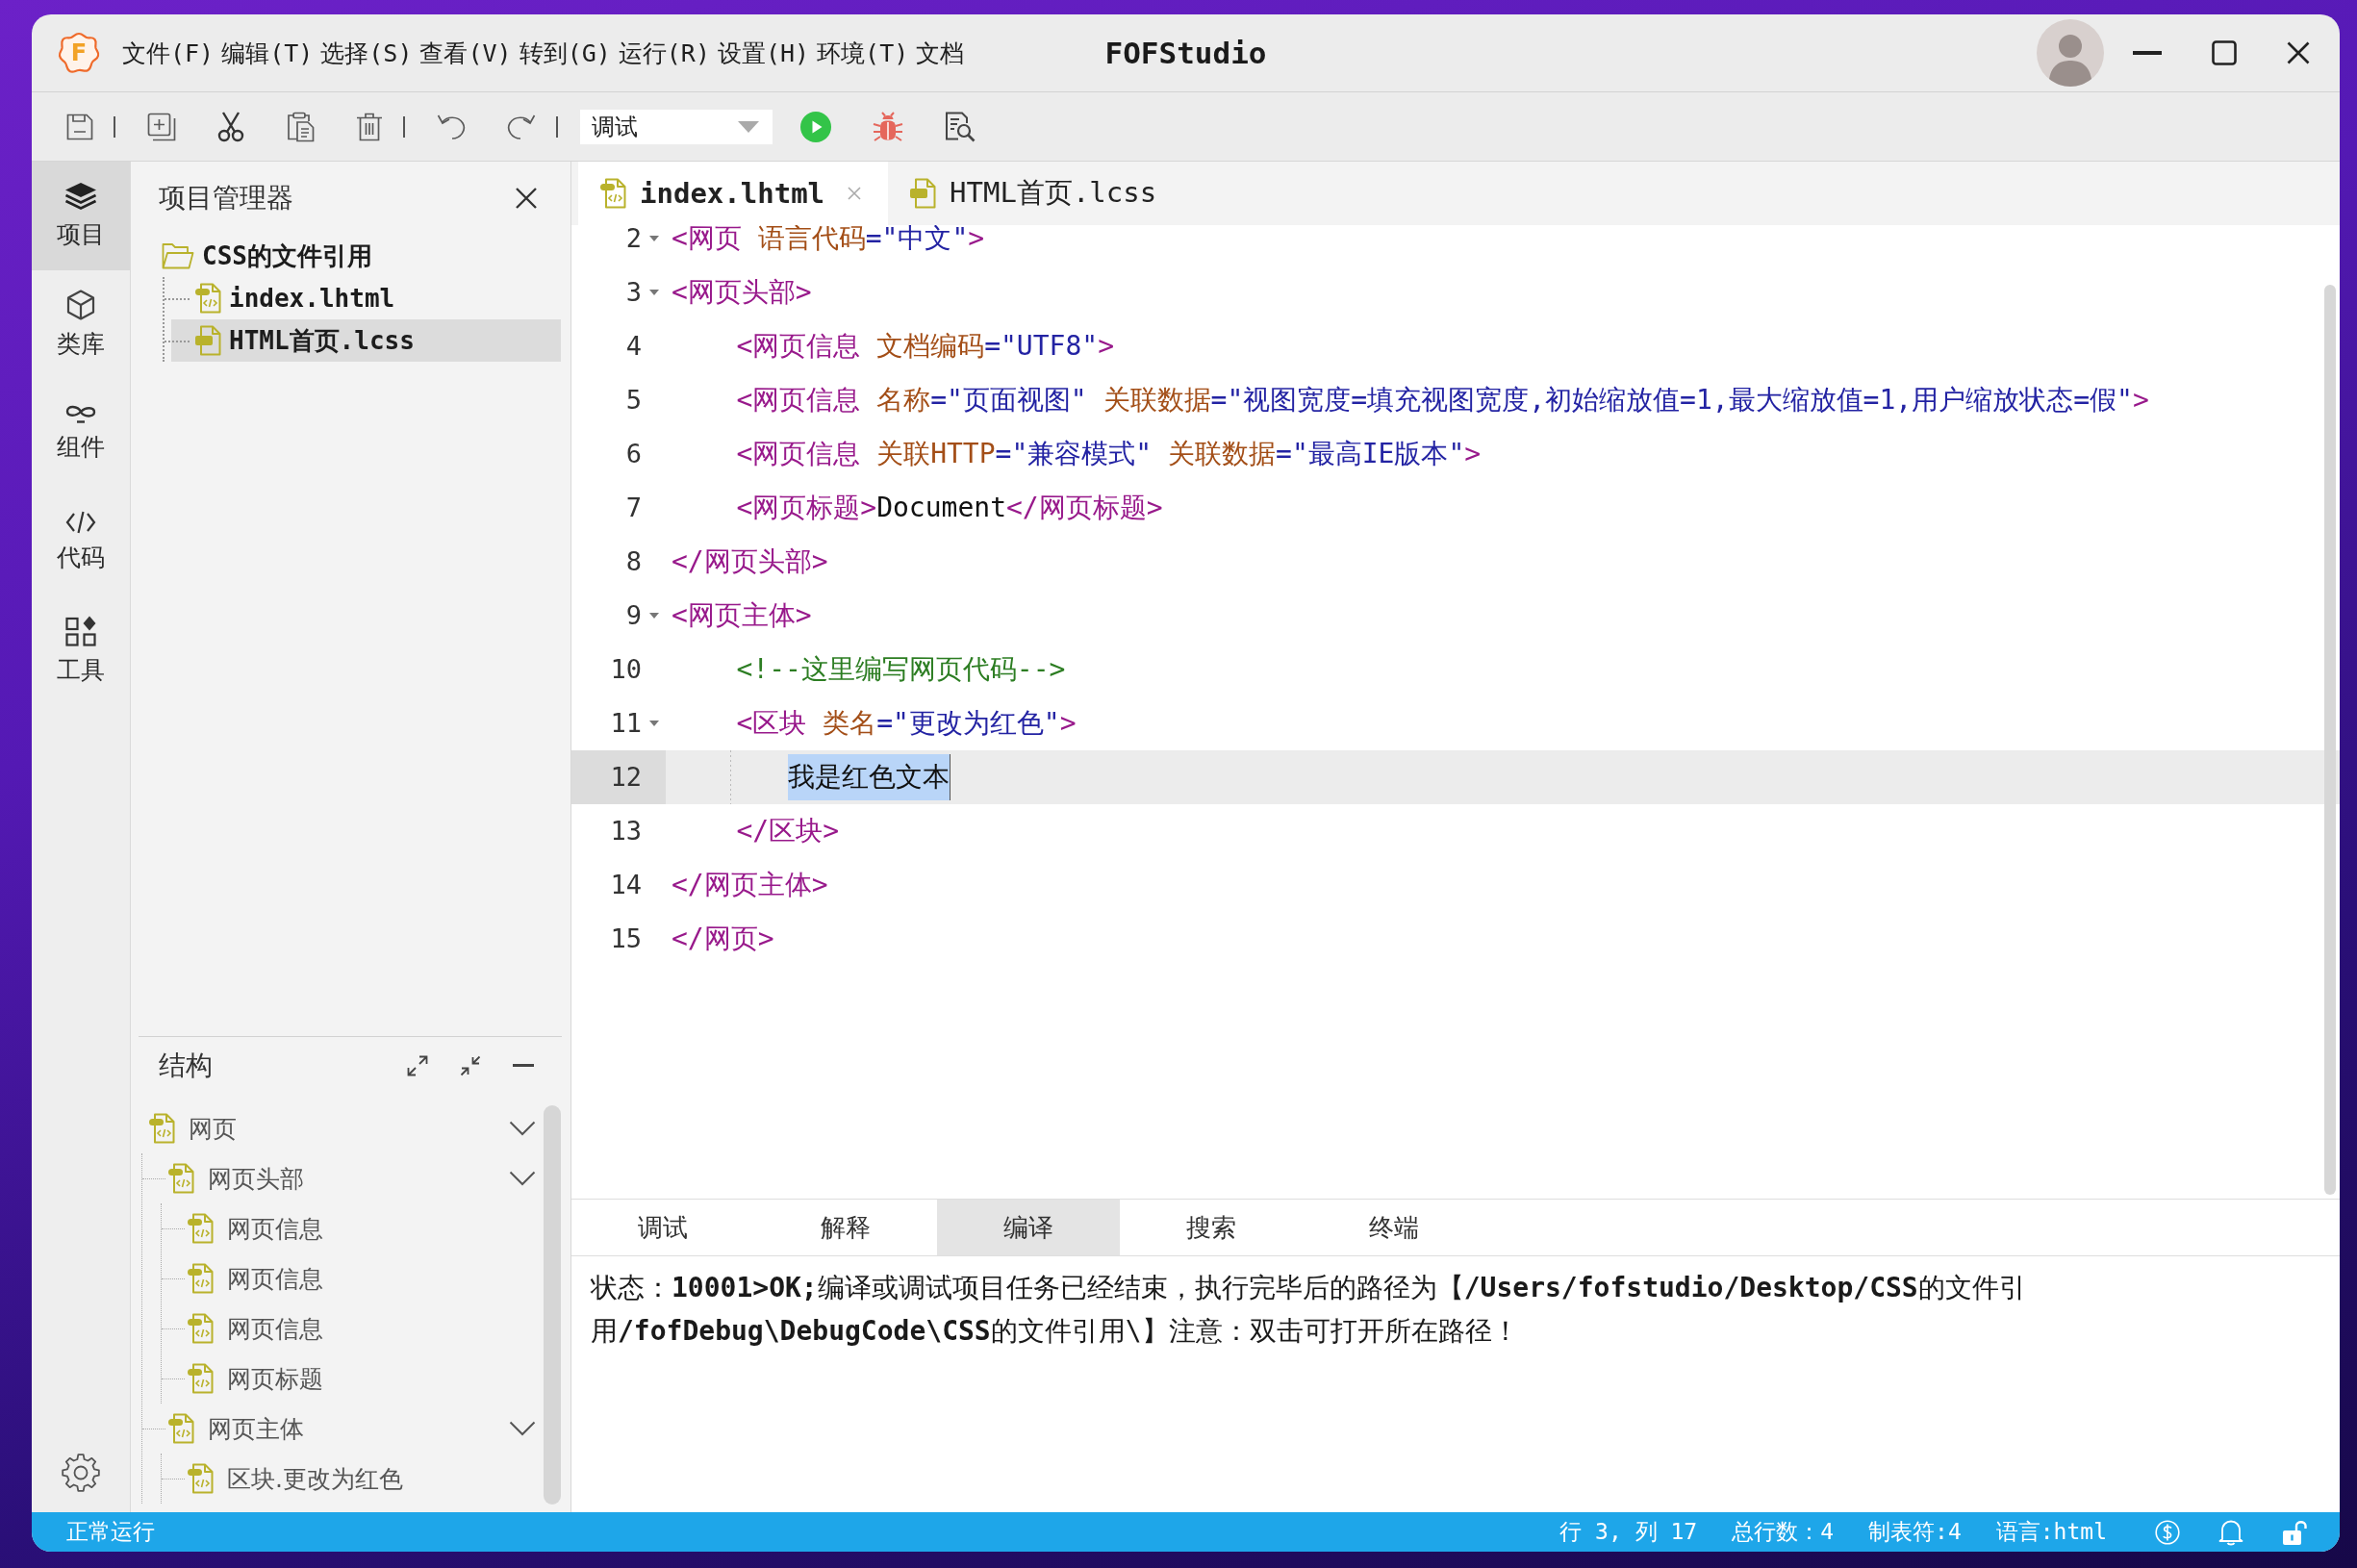 The width and height of the screenshot is (2357, 1568). What do you see at coordinates (625, 723) in the screenshot?
I see `line-number: 11` at bounding box center [625, 723].